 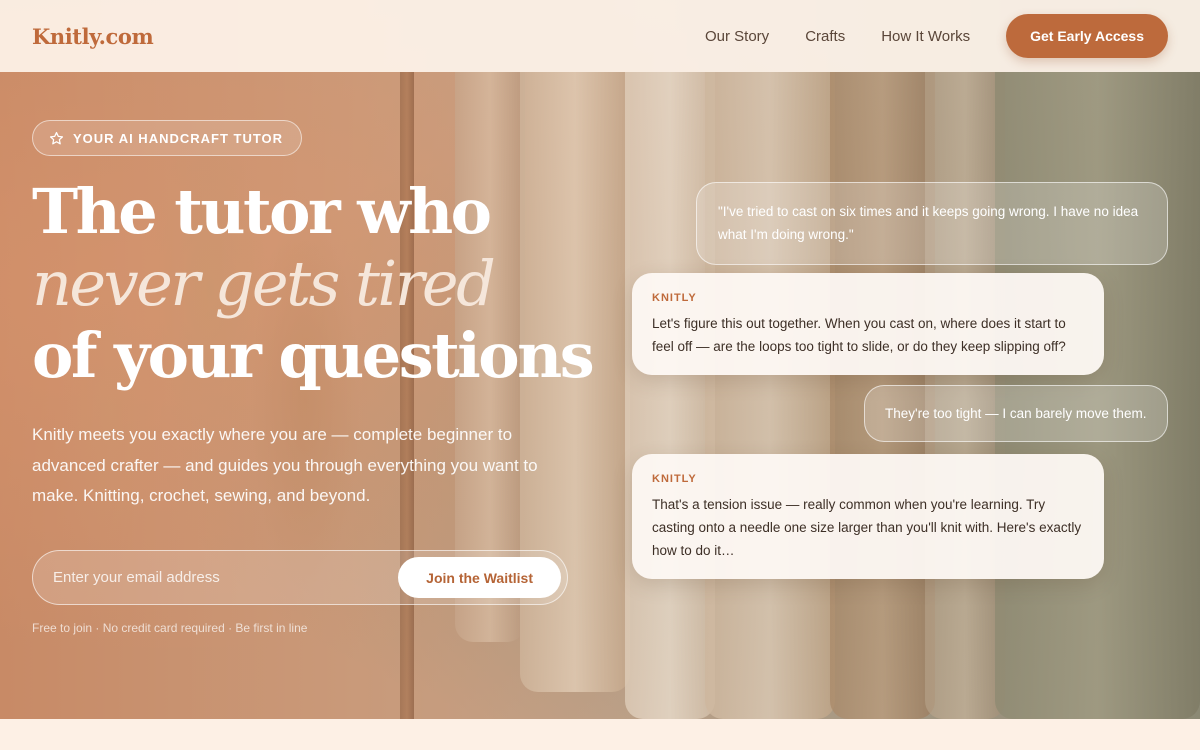 What do you see at coordinates (56, 138) in the screenshot?
I see `star-icon` at bounding box center [56, 138].